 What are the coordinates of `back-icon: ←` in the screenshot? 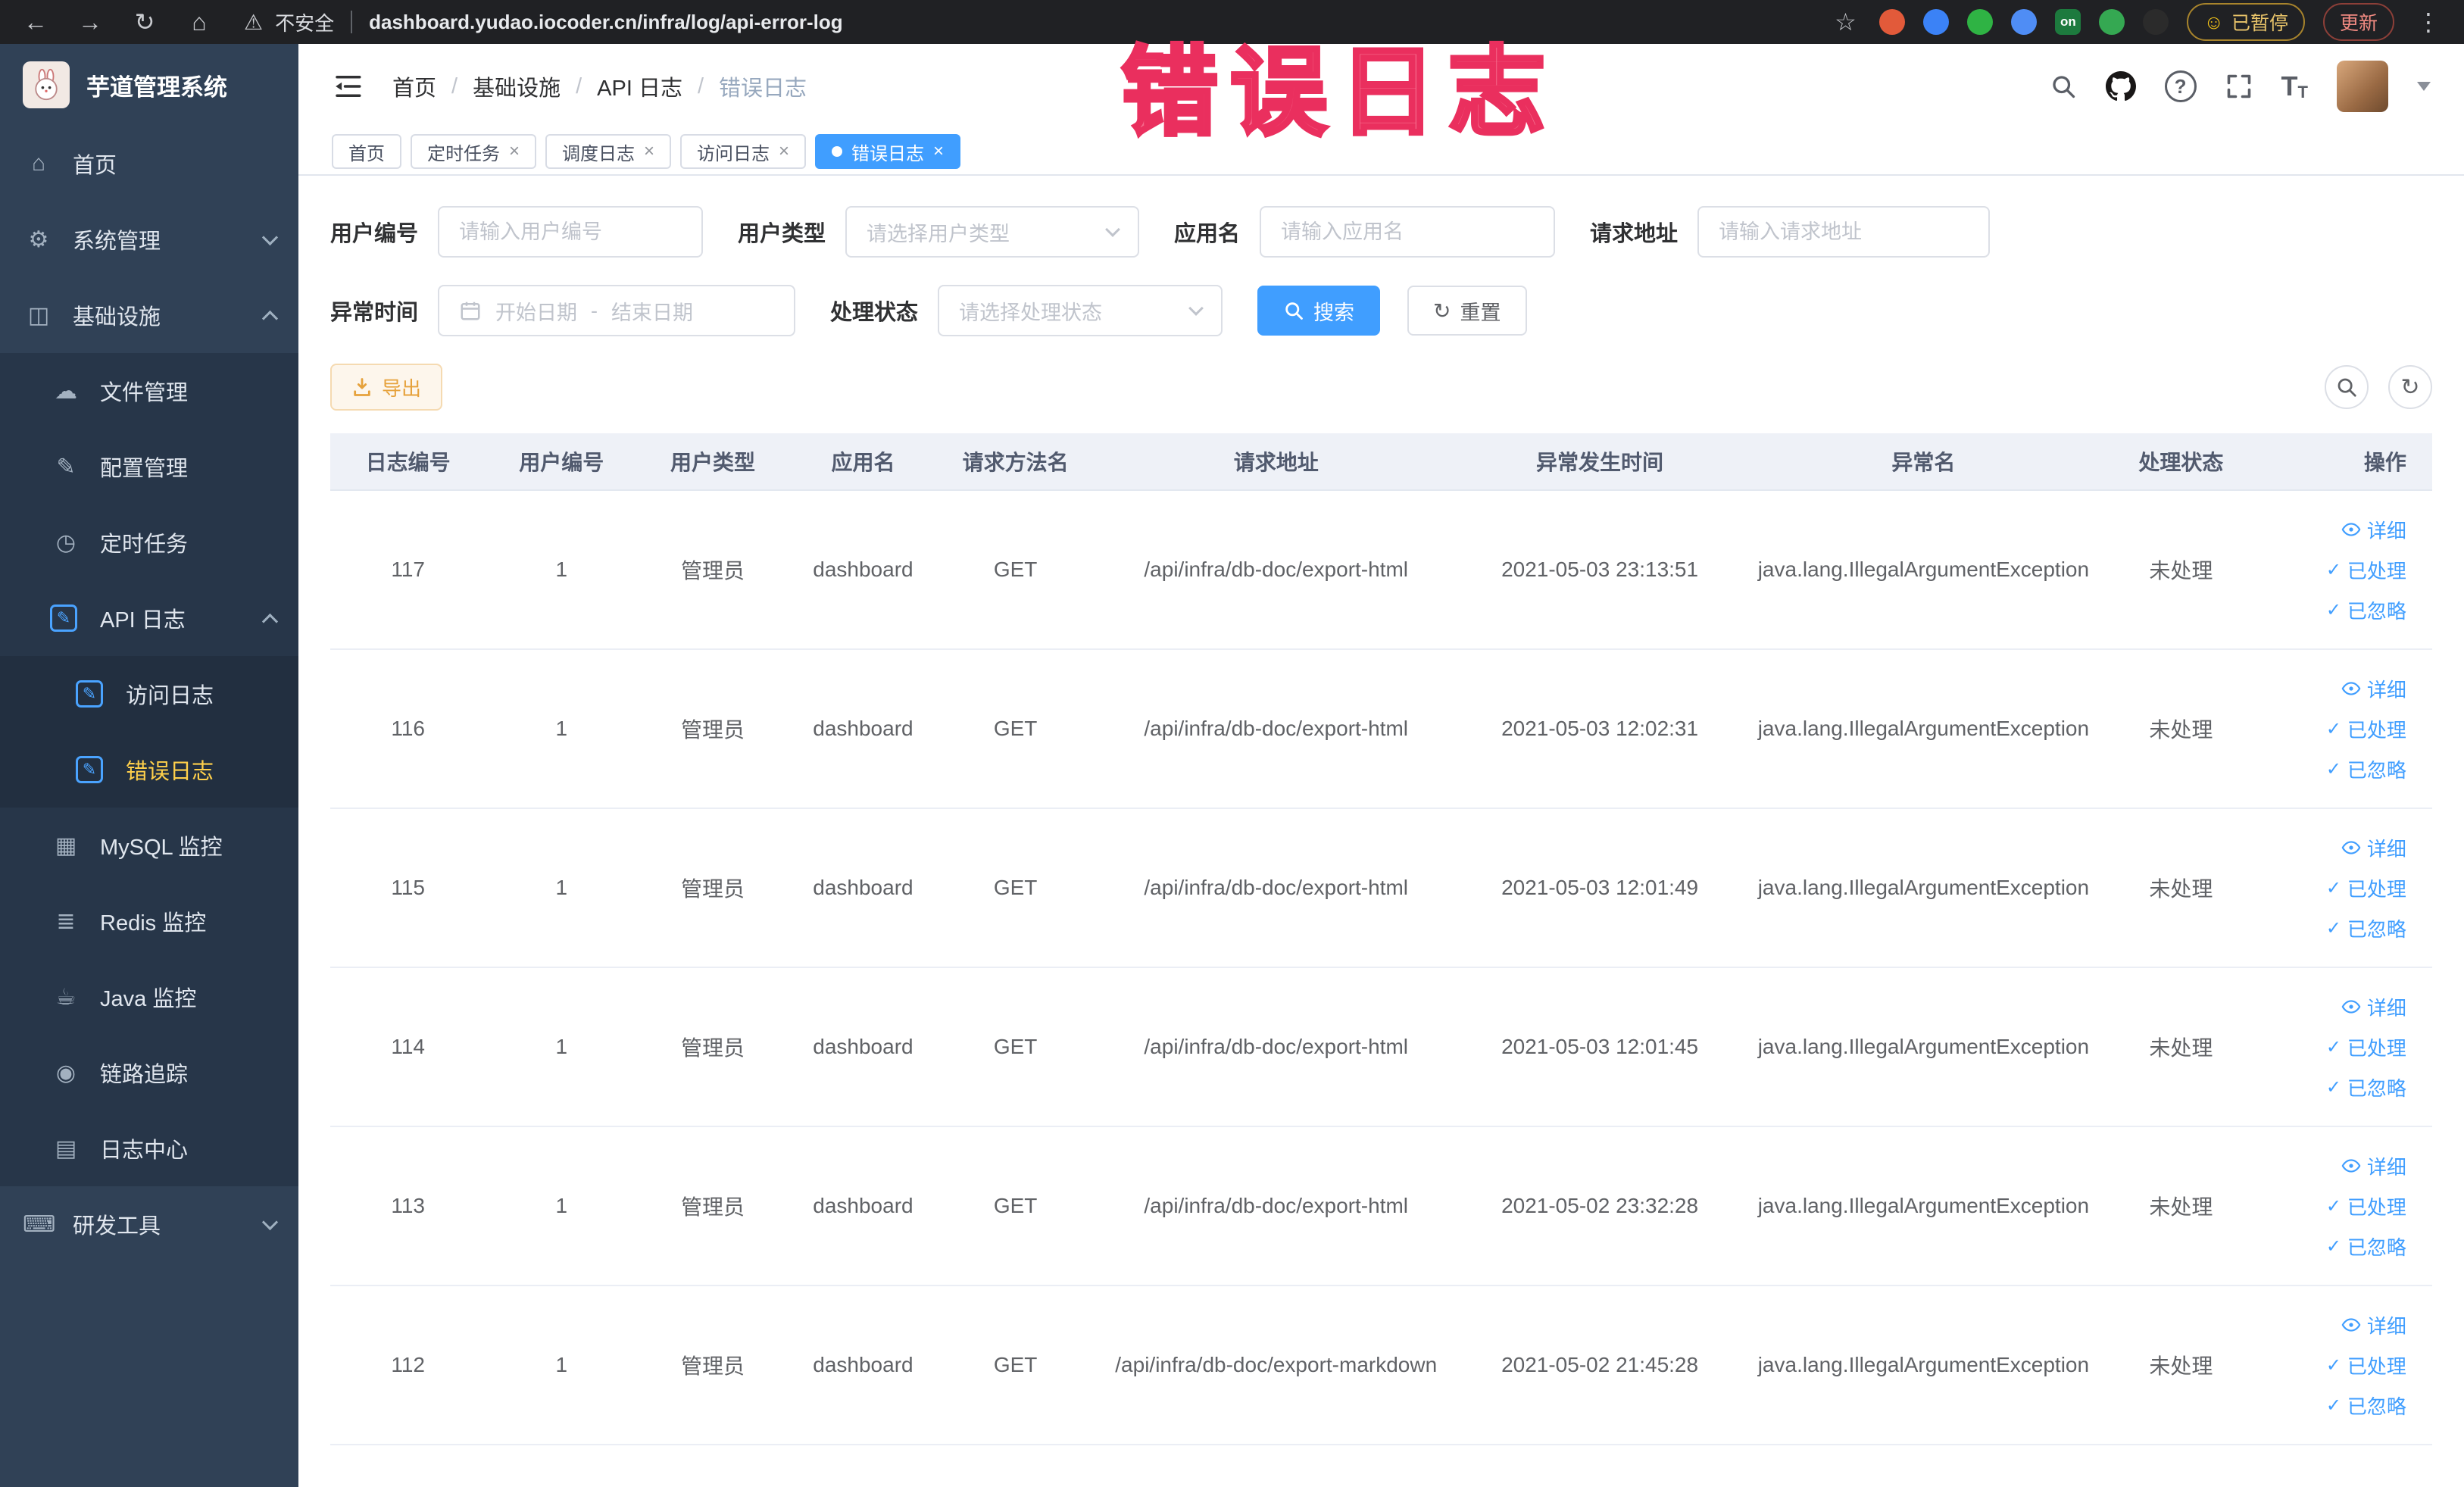 It's located at (36, 22).